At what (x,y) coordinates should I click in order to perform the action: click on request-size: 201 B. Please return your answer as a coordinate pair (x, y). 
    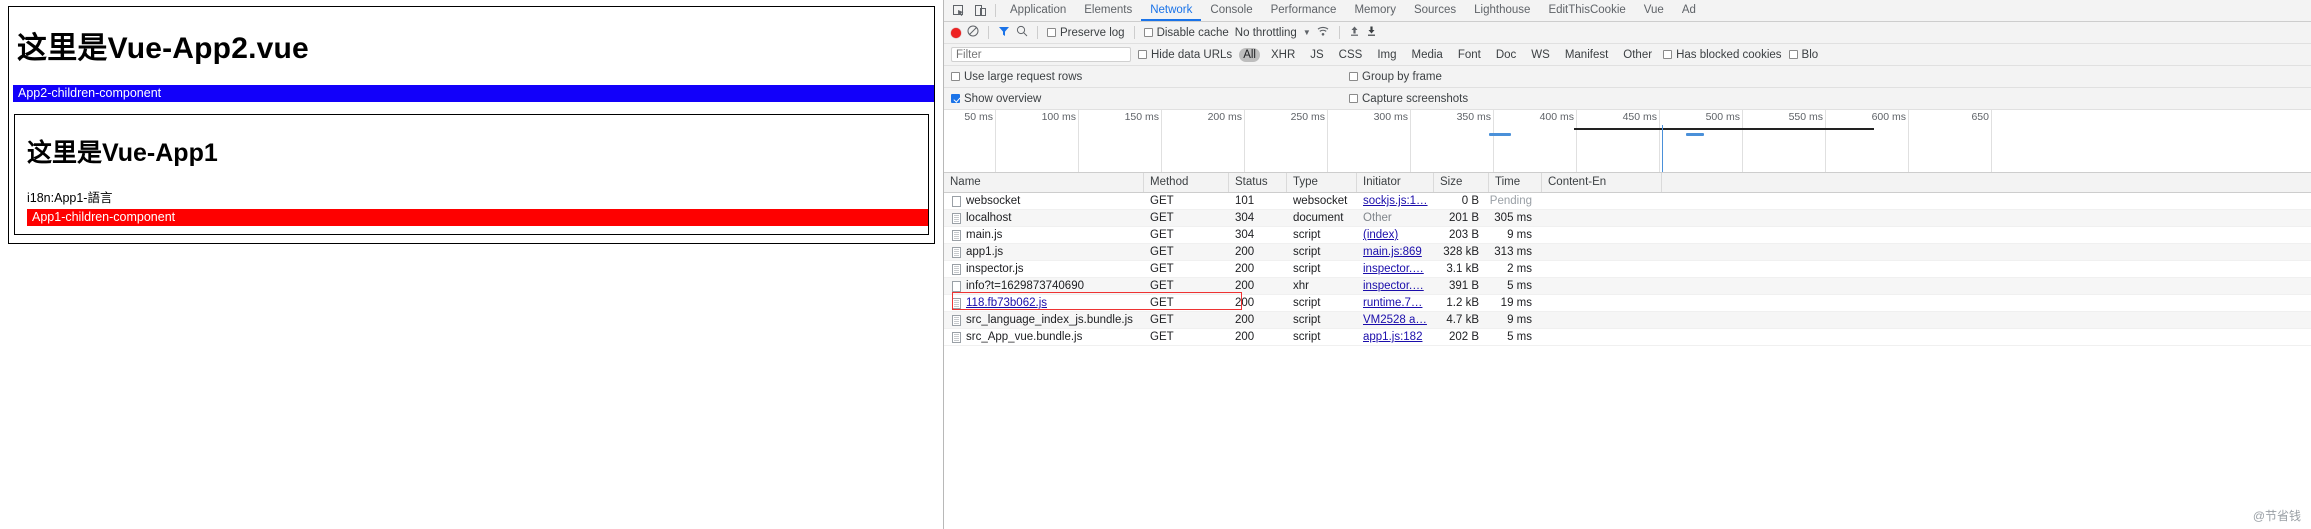
    Looking at the image, I should click on (1463, 218).